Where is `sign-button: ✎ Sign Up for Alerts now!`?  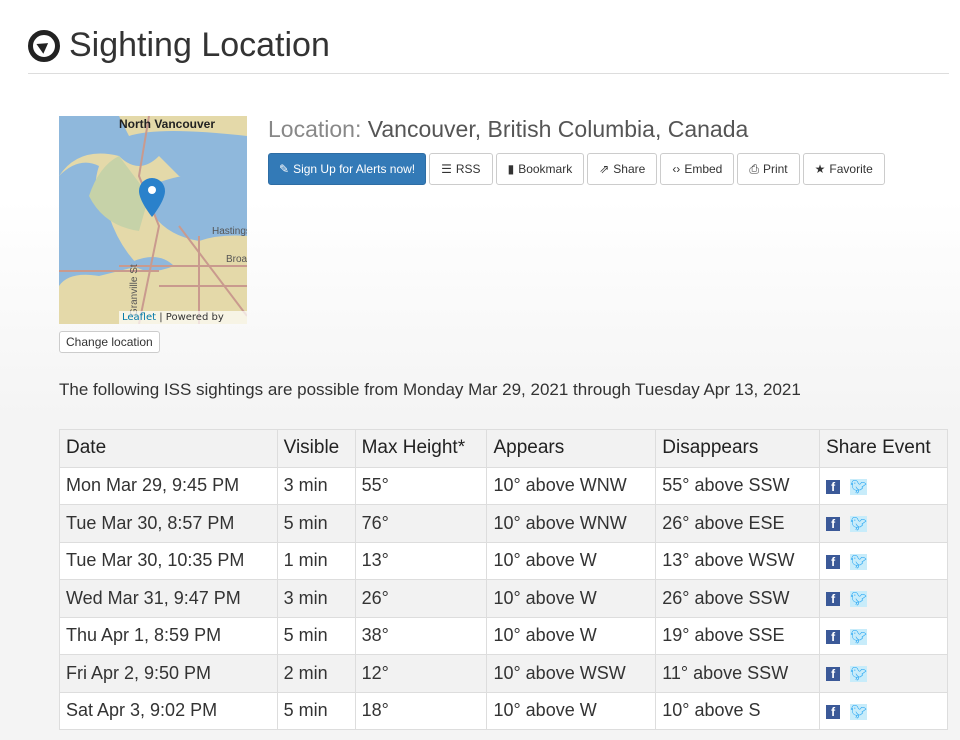 sign-button: ✎ Sign Up for Alerts now! is located at coordinates (347, 169).